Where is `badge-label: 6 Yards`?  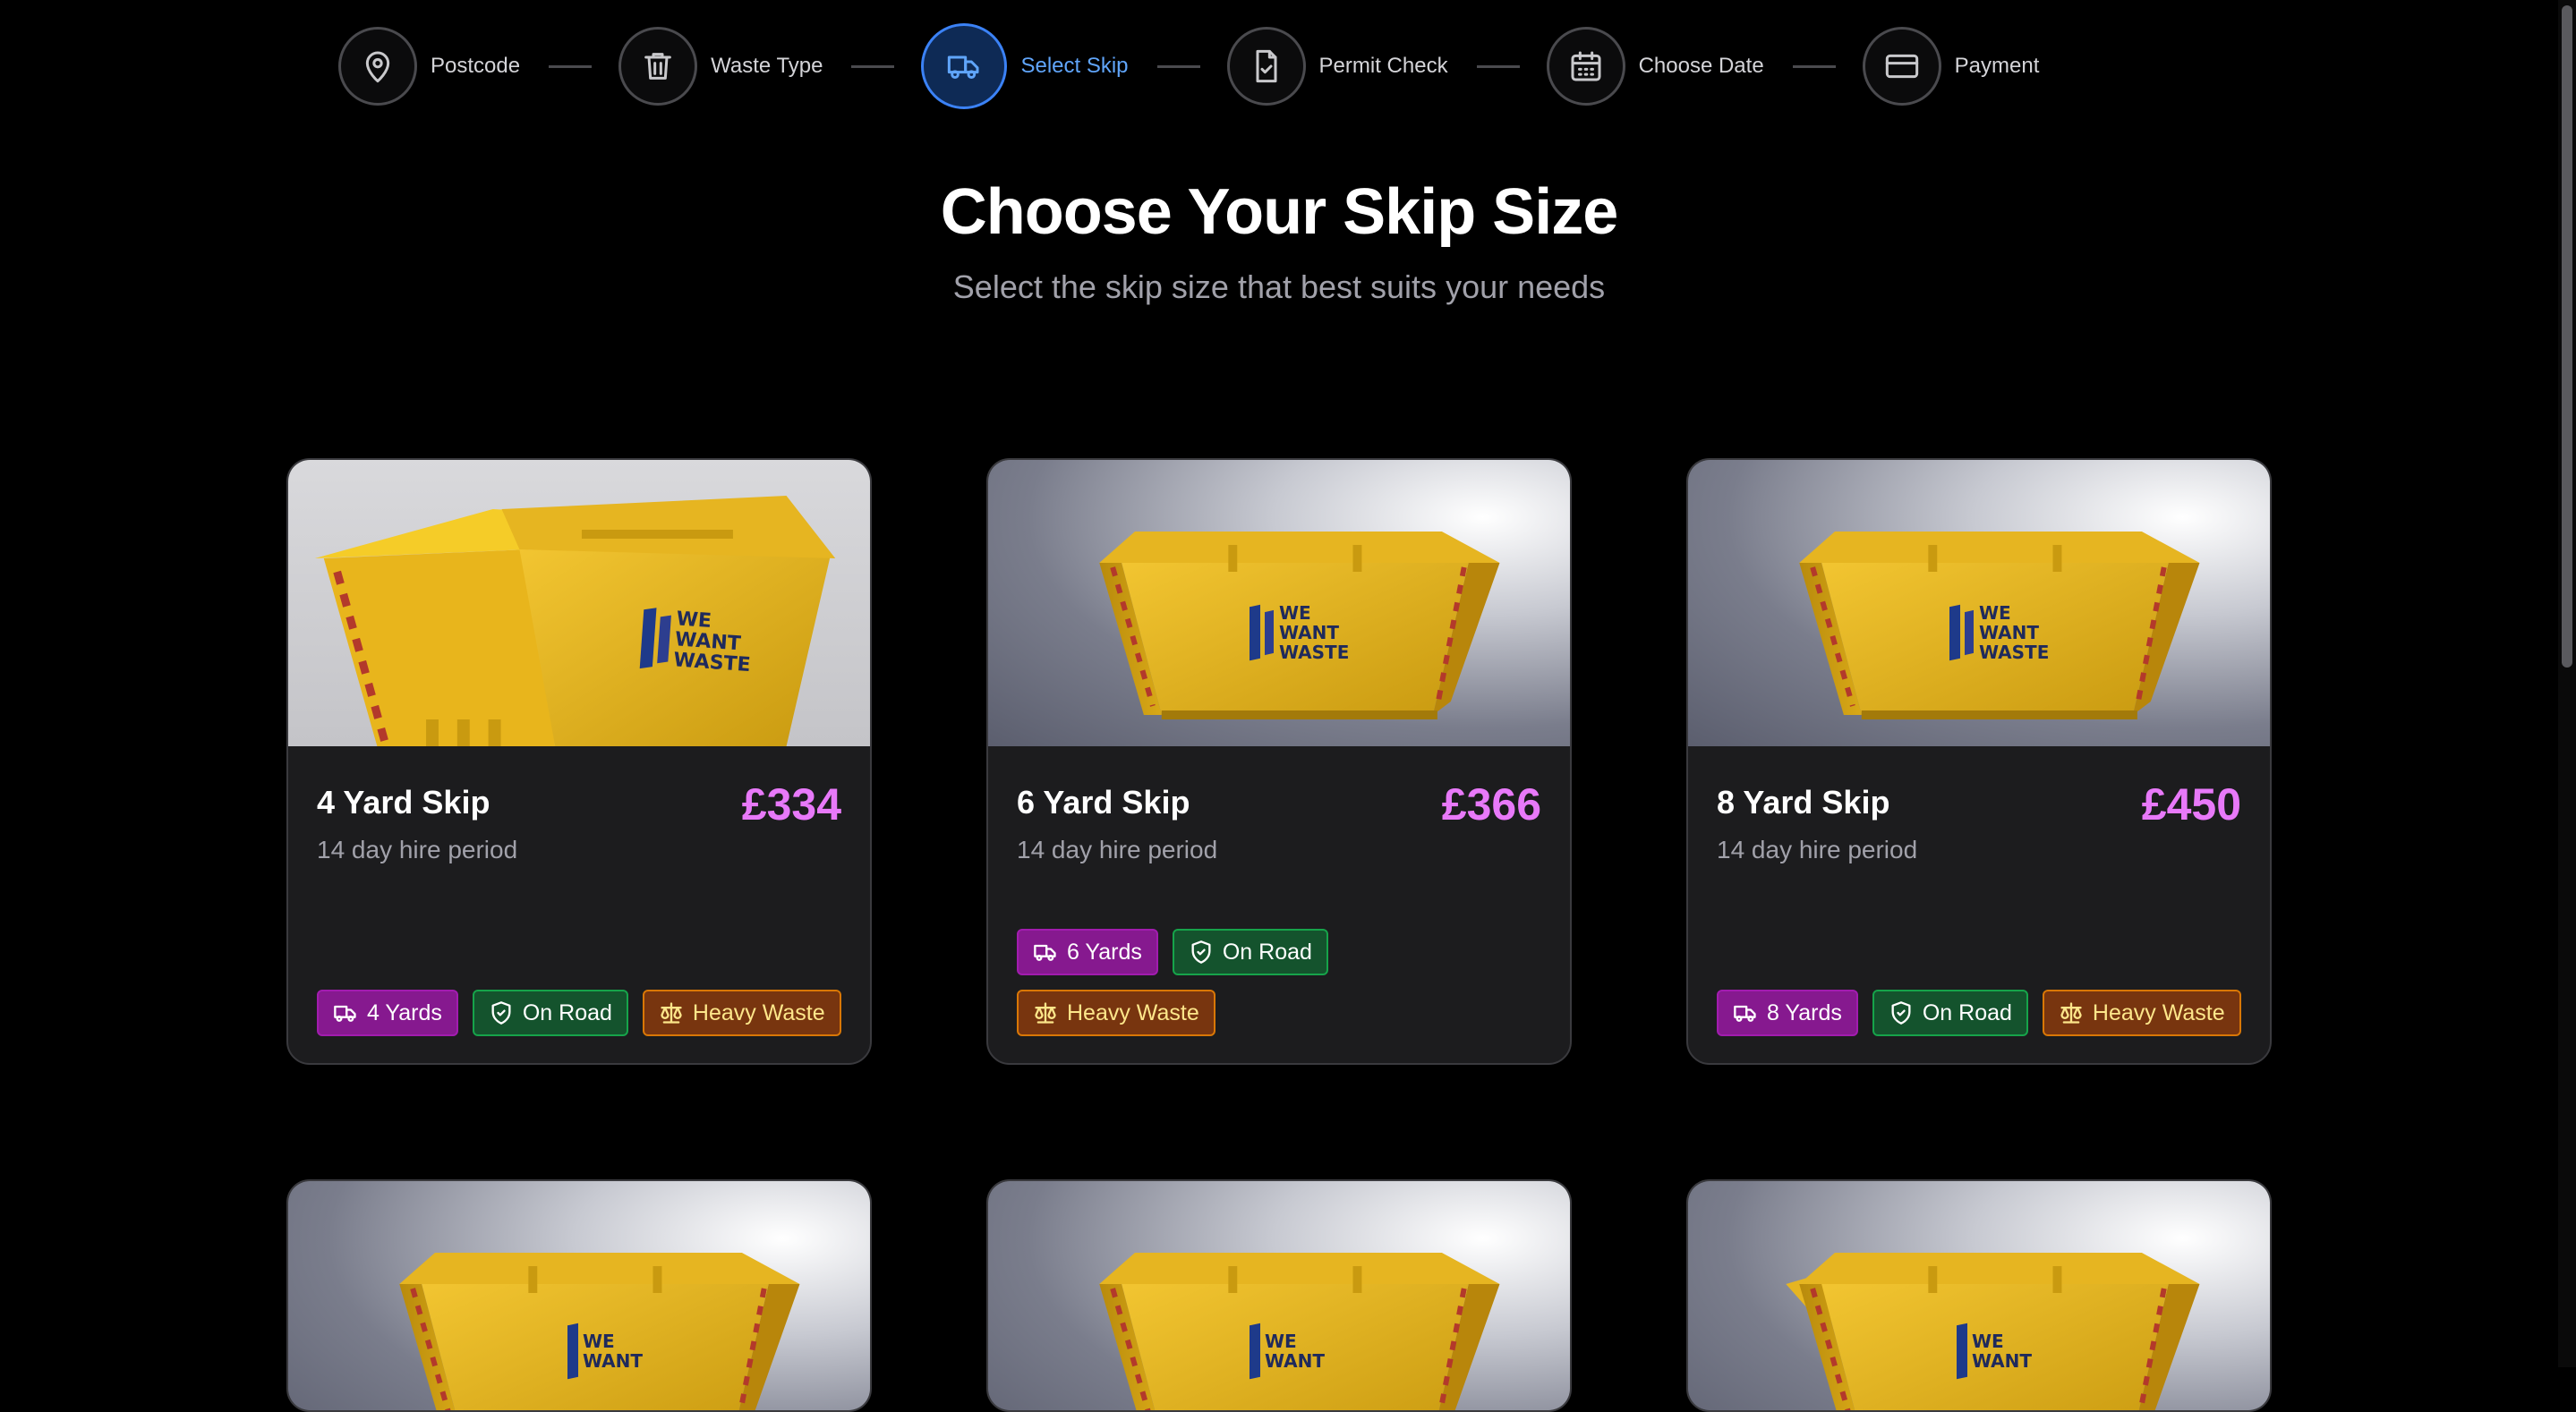
badge-label: 6 Yards is located at coordinates (1104, 952).